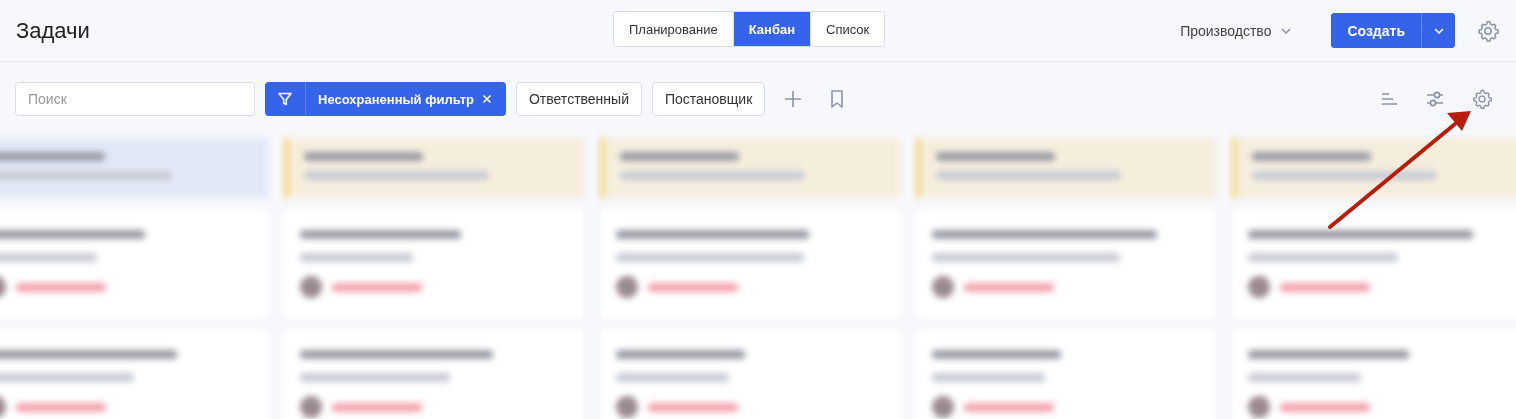 The height and width of the screenshot is (419, 1516). What do you see at coordinates (1435, 99) in the screenshot?
I see `sliders-icon` at bounding box center [1435, 99].